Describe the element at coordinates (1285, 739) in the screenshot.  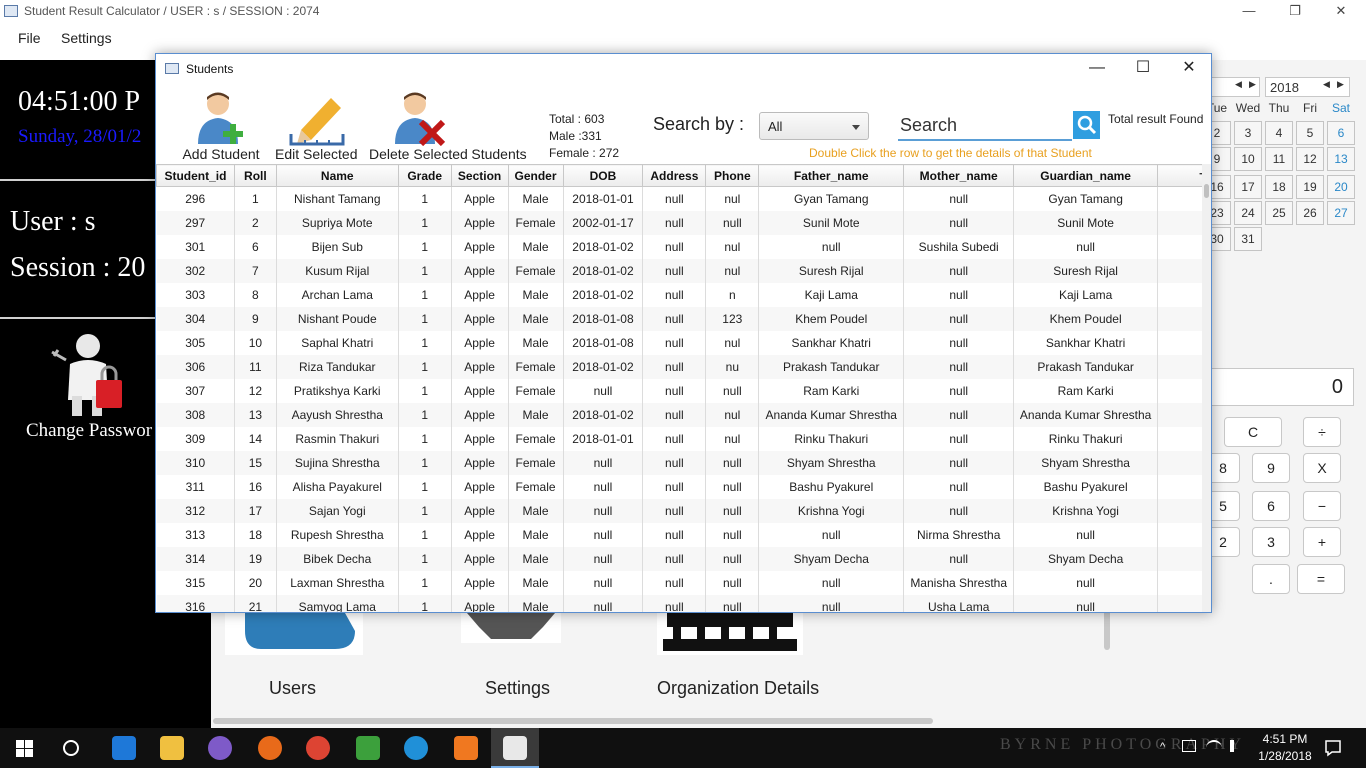
I see `taskbar-time: 4:51 PM` at that location.